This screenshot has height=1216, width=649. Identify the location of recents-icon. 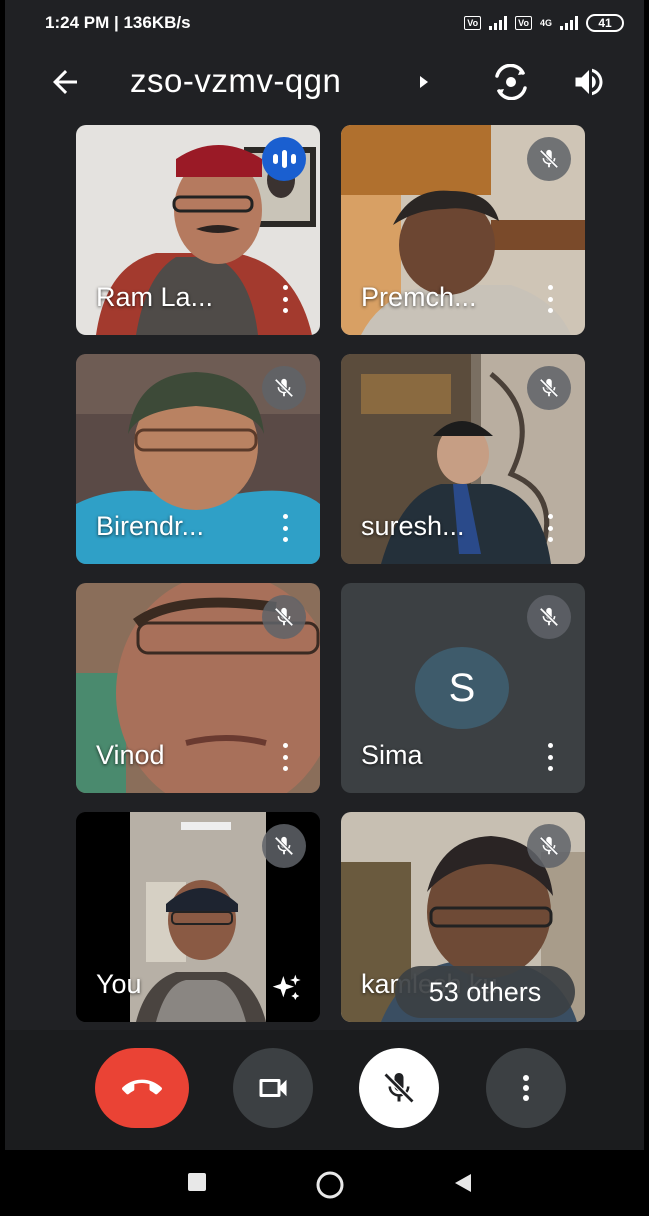
(197, 1182).